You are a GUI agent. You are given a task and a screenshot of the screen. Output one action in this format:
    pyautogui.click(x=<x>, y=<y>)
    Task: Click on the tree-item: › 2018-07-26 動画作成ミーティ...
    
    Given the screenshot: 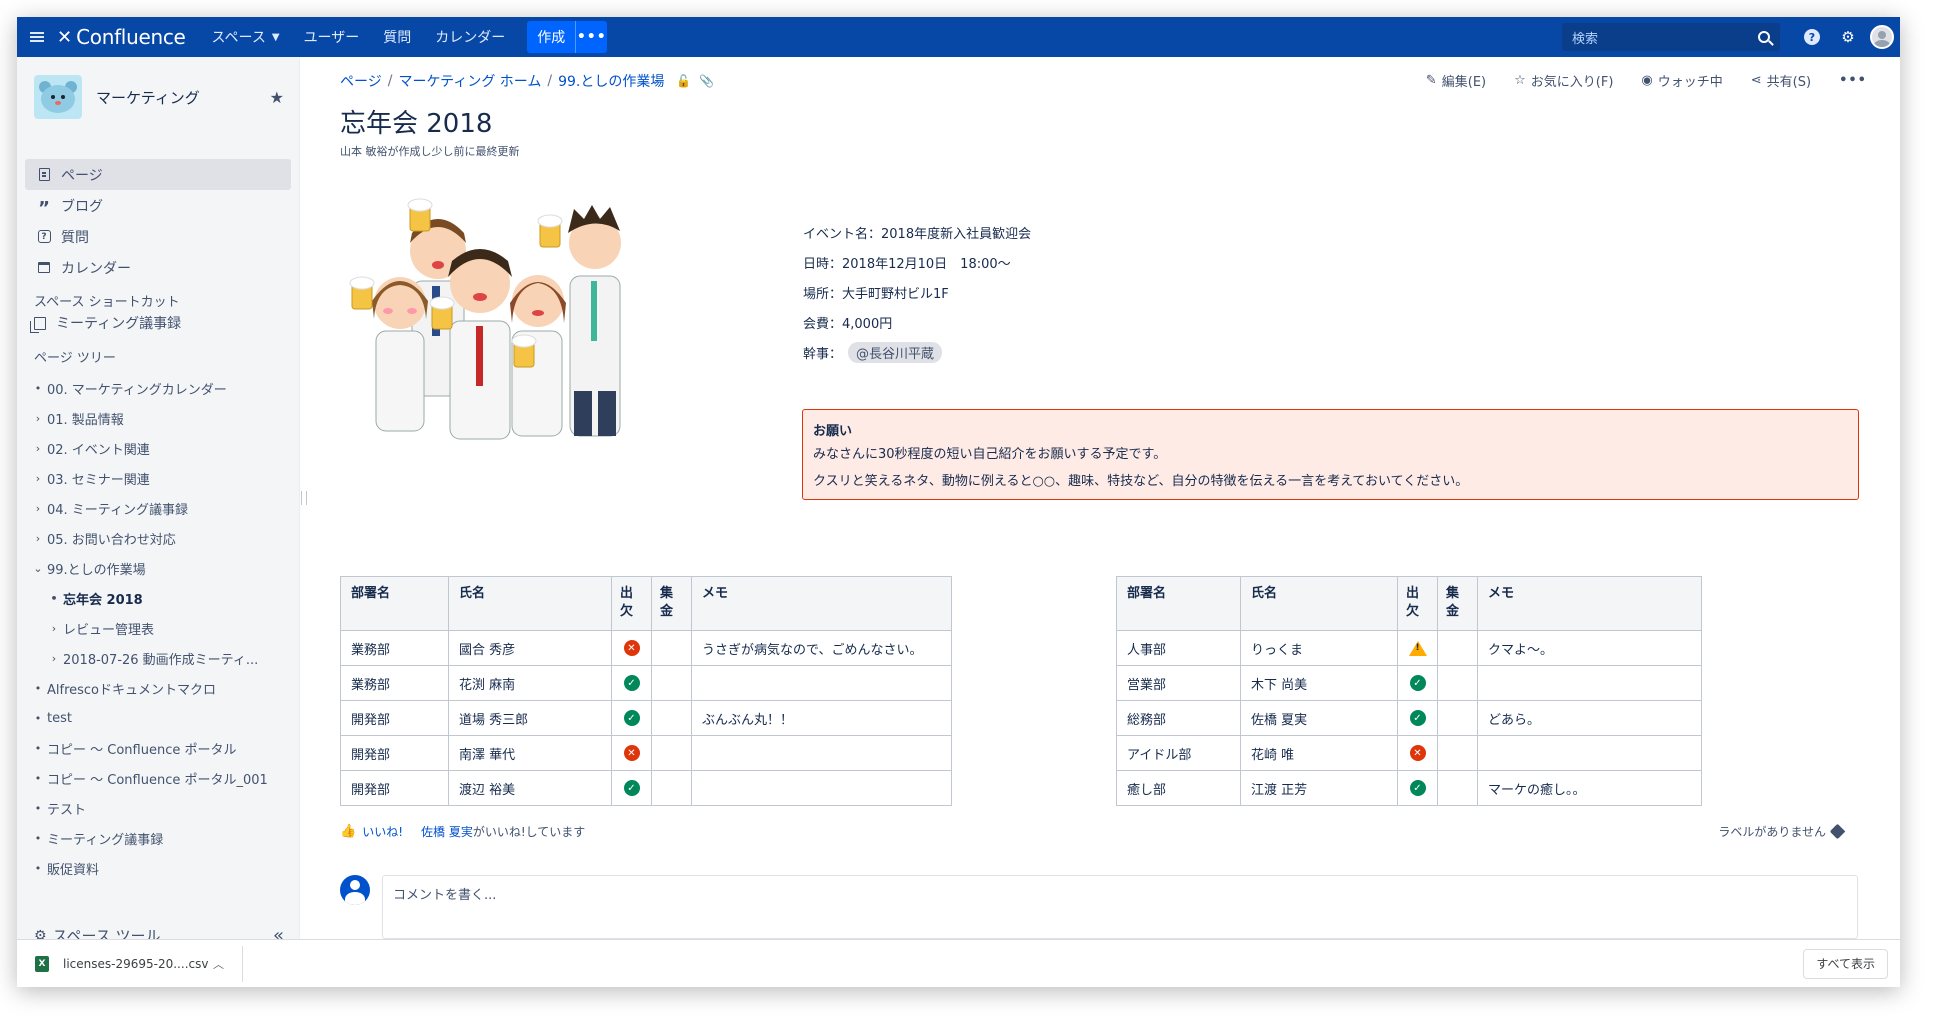 What is the action you would take?
    pyautogui.click(x=162, y=658)
    